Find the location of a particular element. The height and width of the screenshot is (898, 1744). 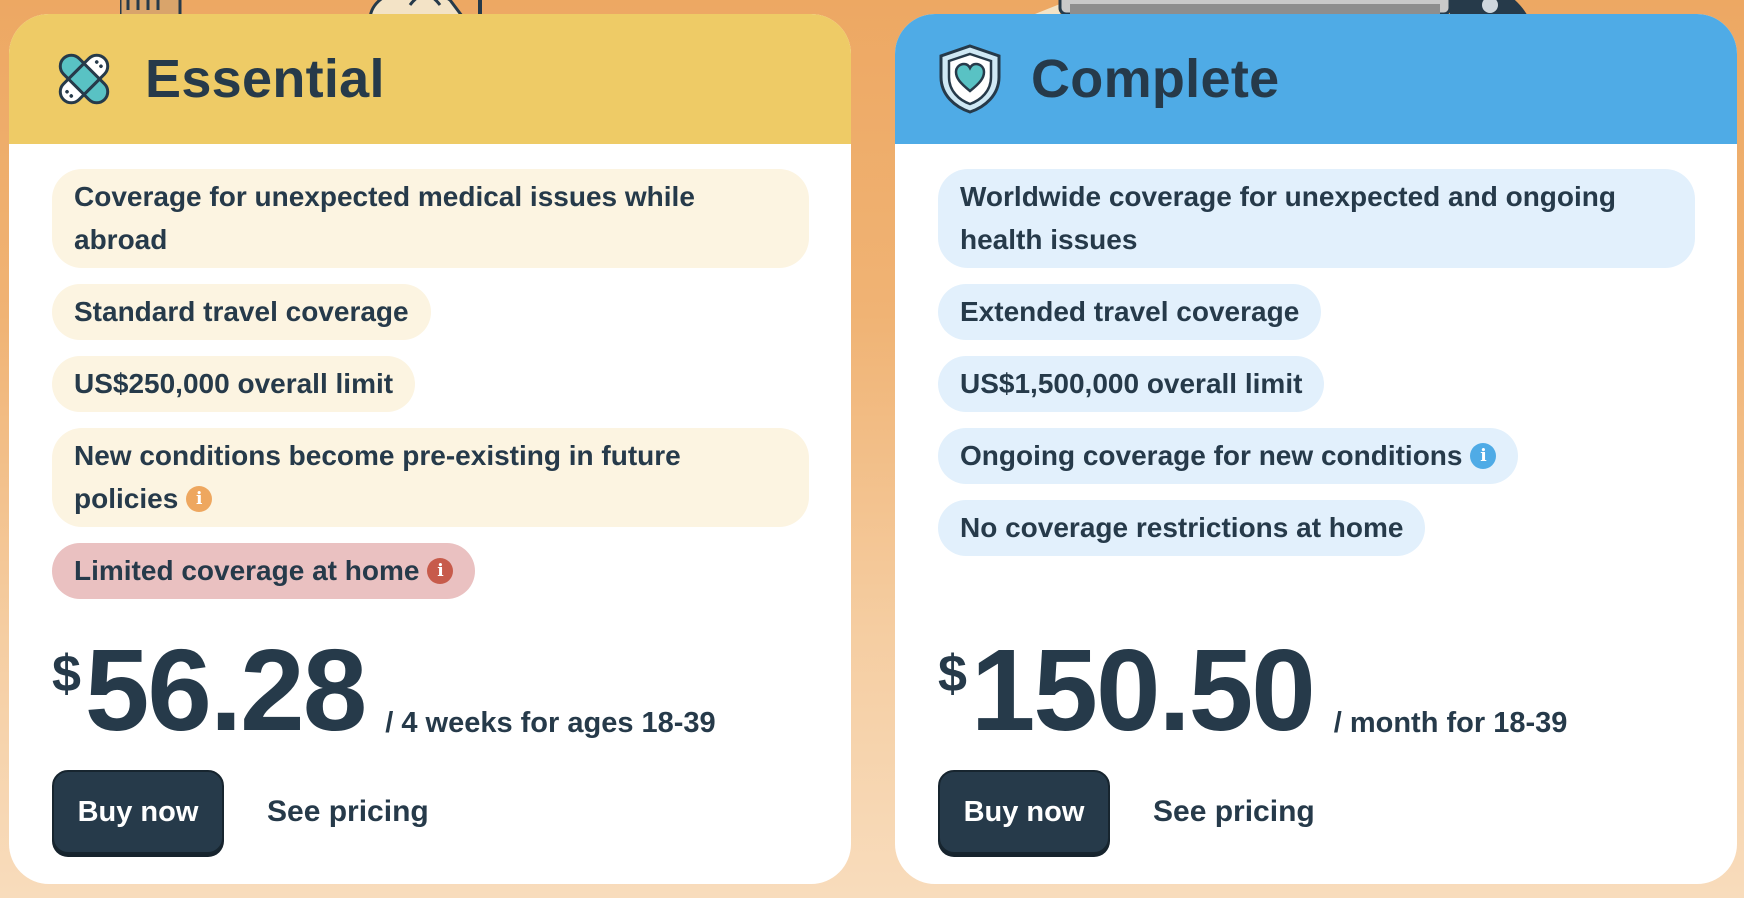

feature-pill: Ongoing coverage for new conditions i is located at coordinates (1228, 456).